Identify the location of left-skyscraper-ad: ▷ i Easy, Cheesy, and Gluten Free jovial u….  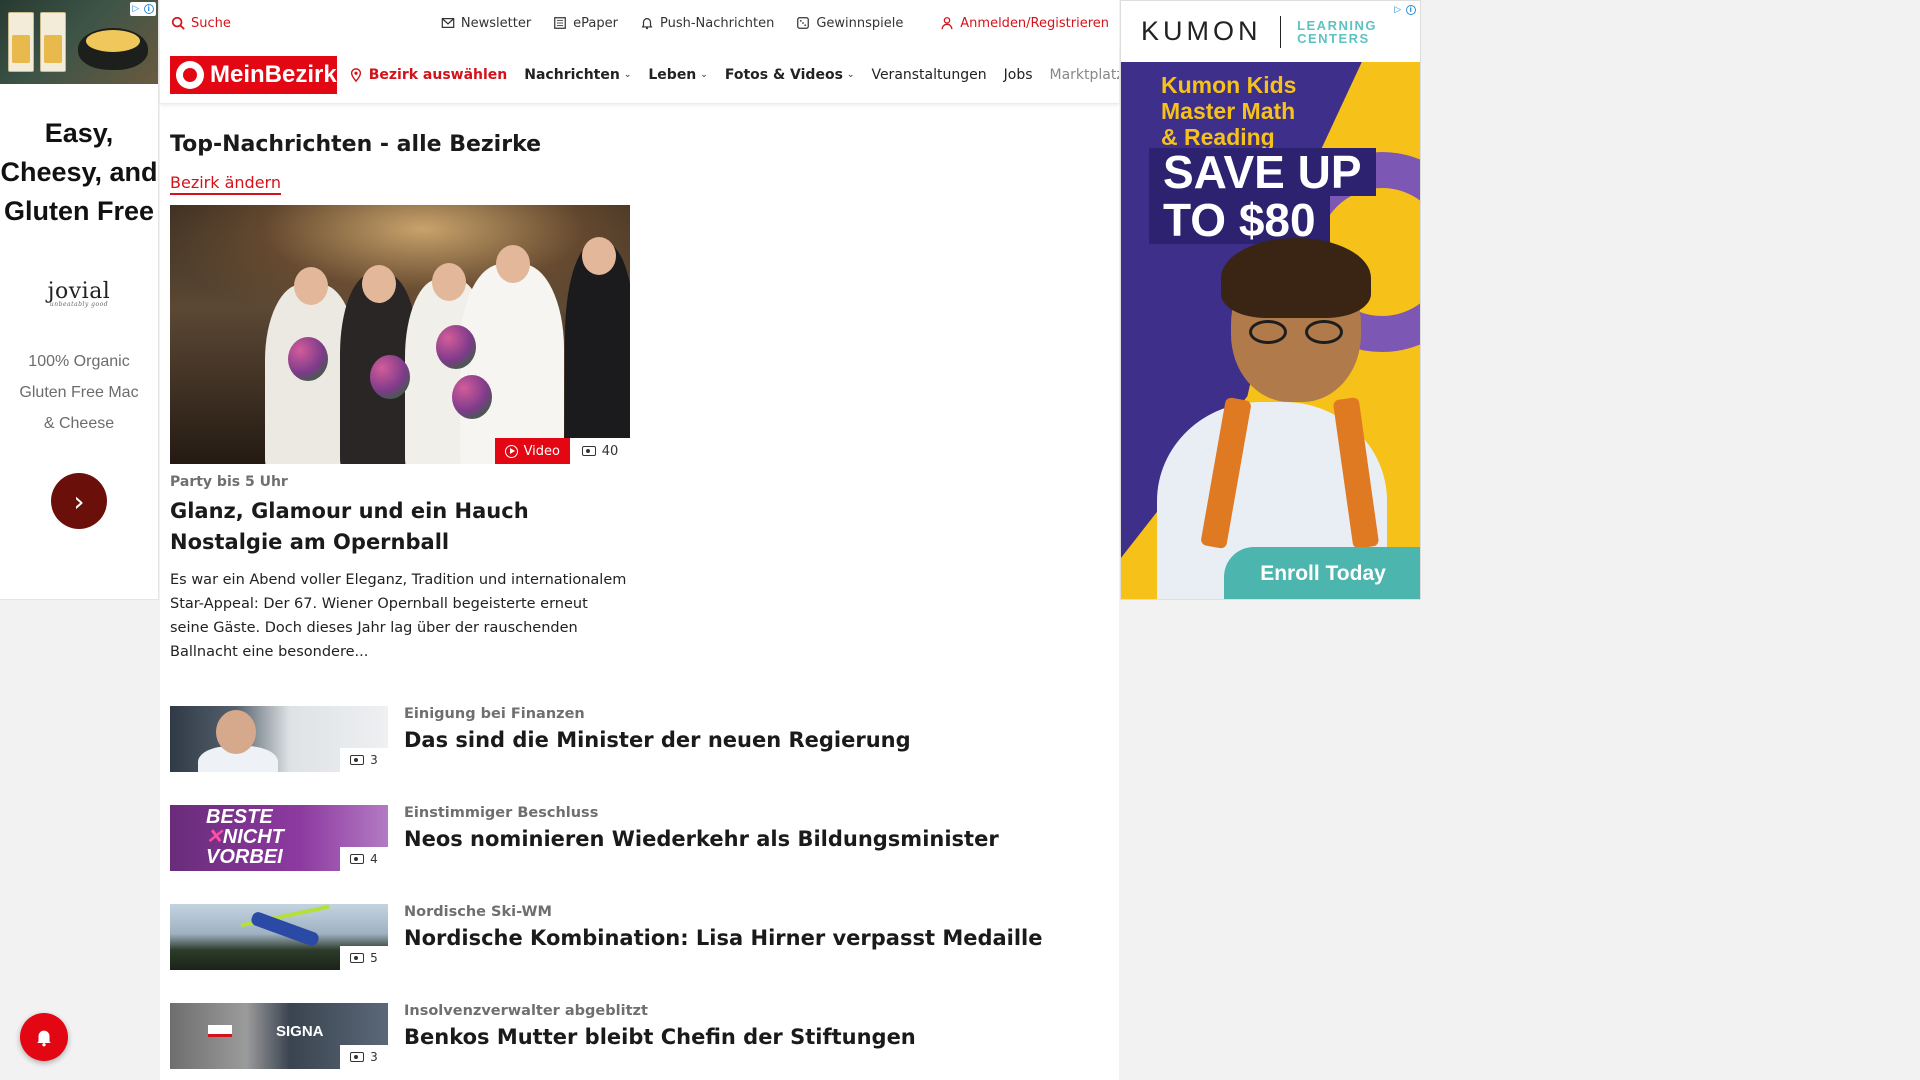
(79, 300).